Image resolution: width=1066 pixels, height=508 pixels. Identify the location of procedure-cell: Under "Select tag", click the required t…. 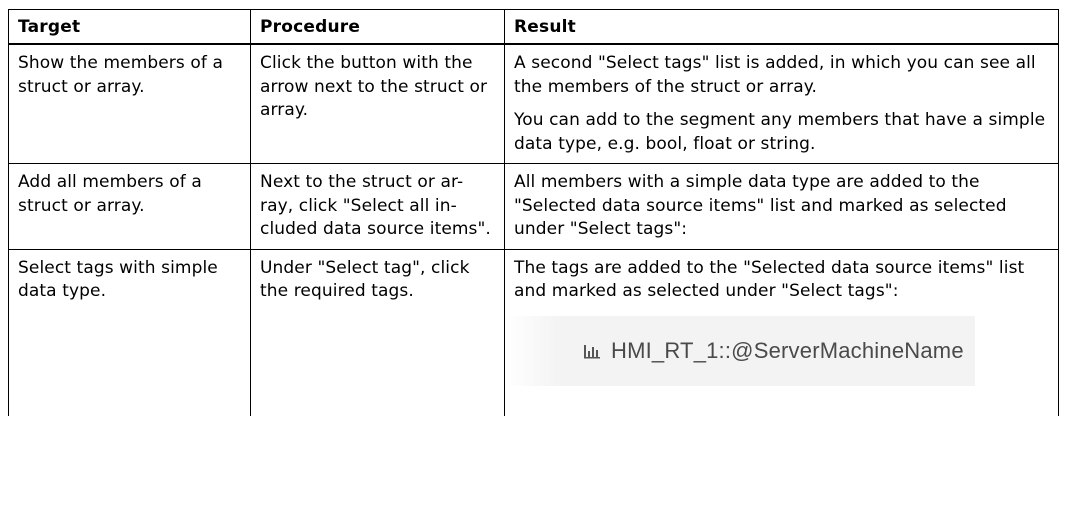
(377, 332).